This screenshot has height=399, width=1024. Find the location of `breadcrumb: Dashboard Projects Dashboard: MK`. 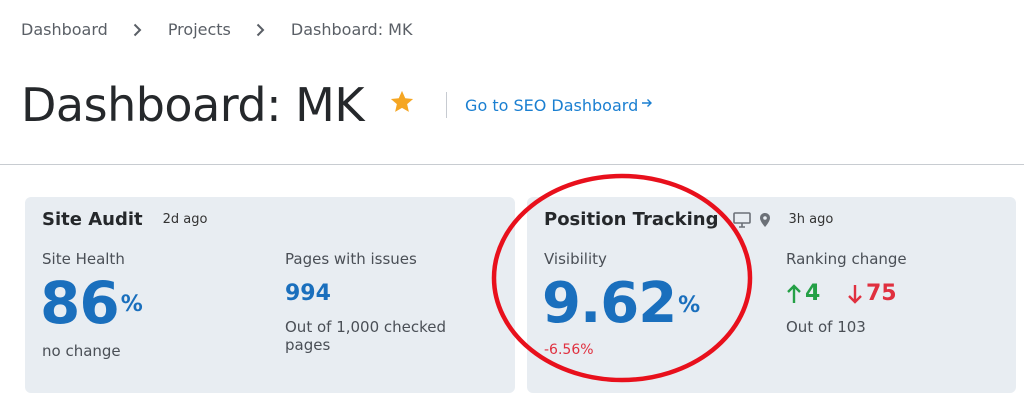

breadcrumb: Dashboard Projects Dashboard: MK is located at coordinates (216, 29).